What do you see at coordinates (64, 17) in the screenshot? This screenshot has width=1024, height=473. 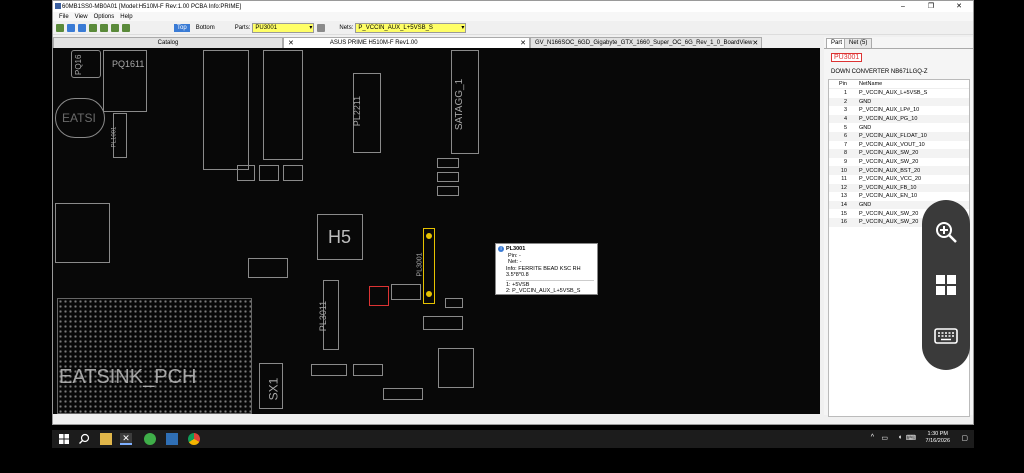 I see `menu-file: File` at bounding box center [64, 17].